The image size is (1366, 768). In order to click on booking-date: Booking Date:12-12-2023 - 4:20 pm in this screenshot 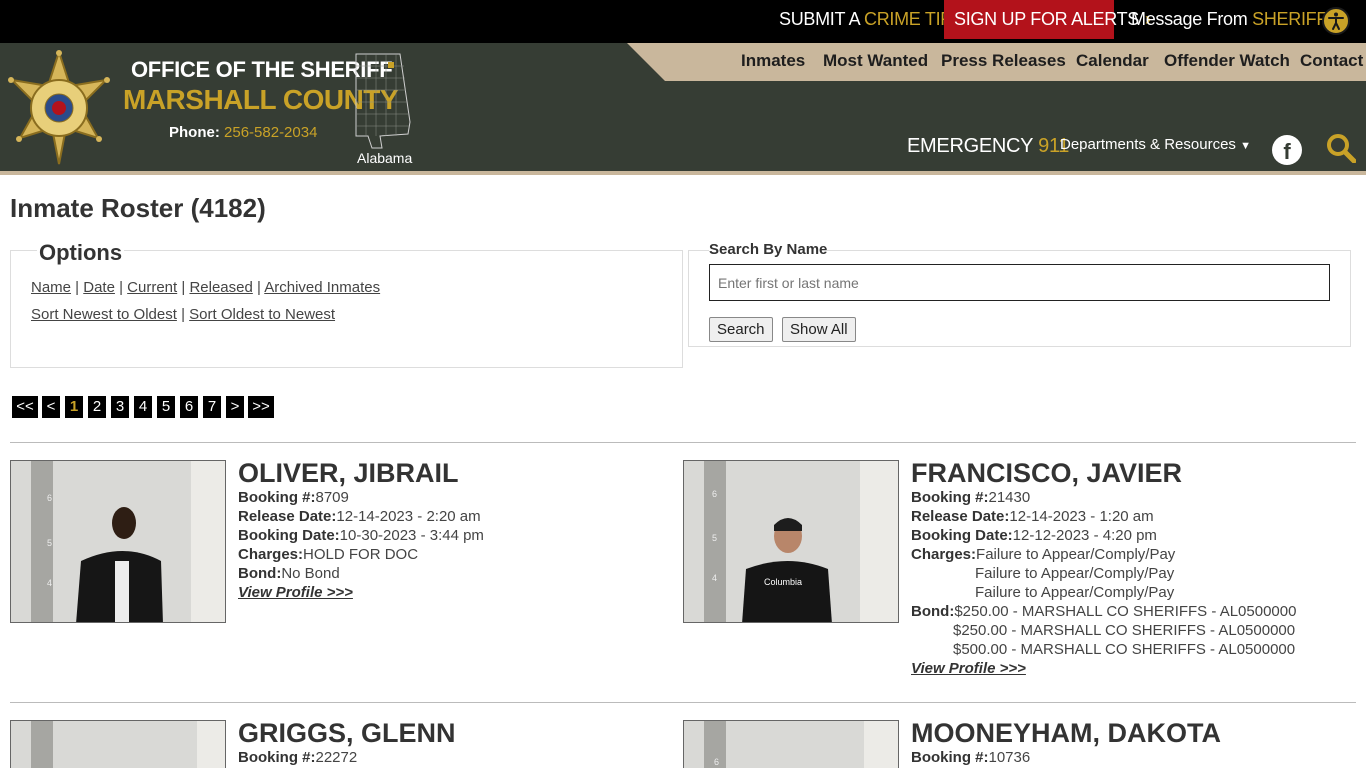, I will do `click(1034, 535)`.